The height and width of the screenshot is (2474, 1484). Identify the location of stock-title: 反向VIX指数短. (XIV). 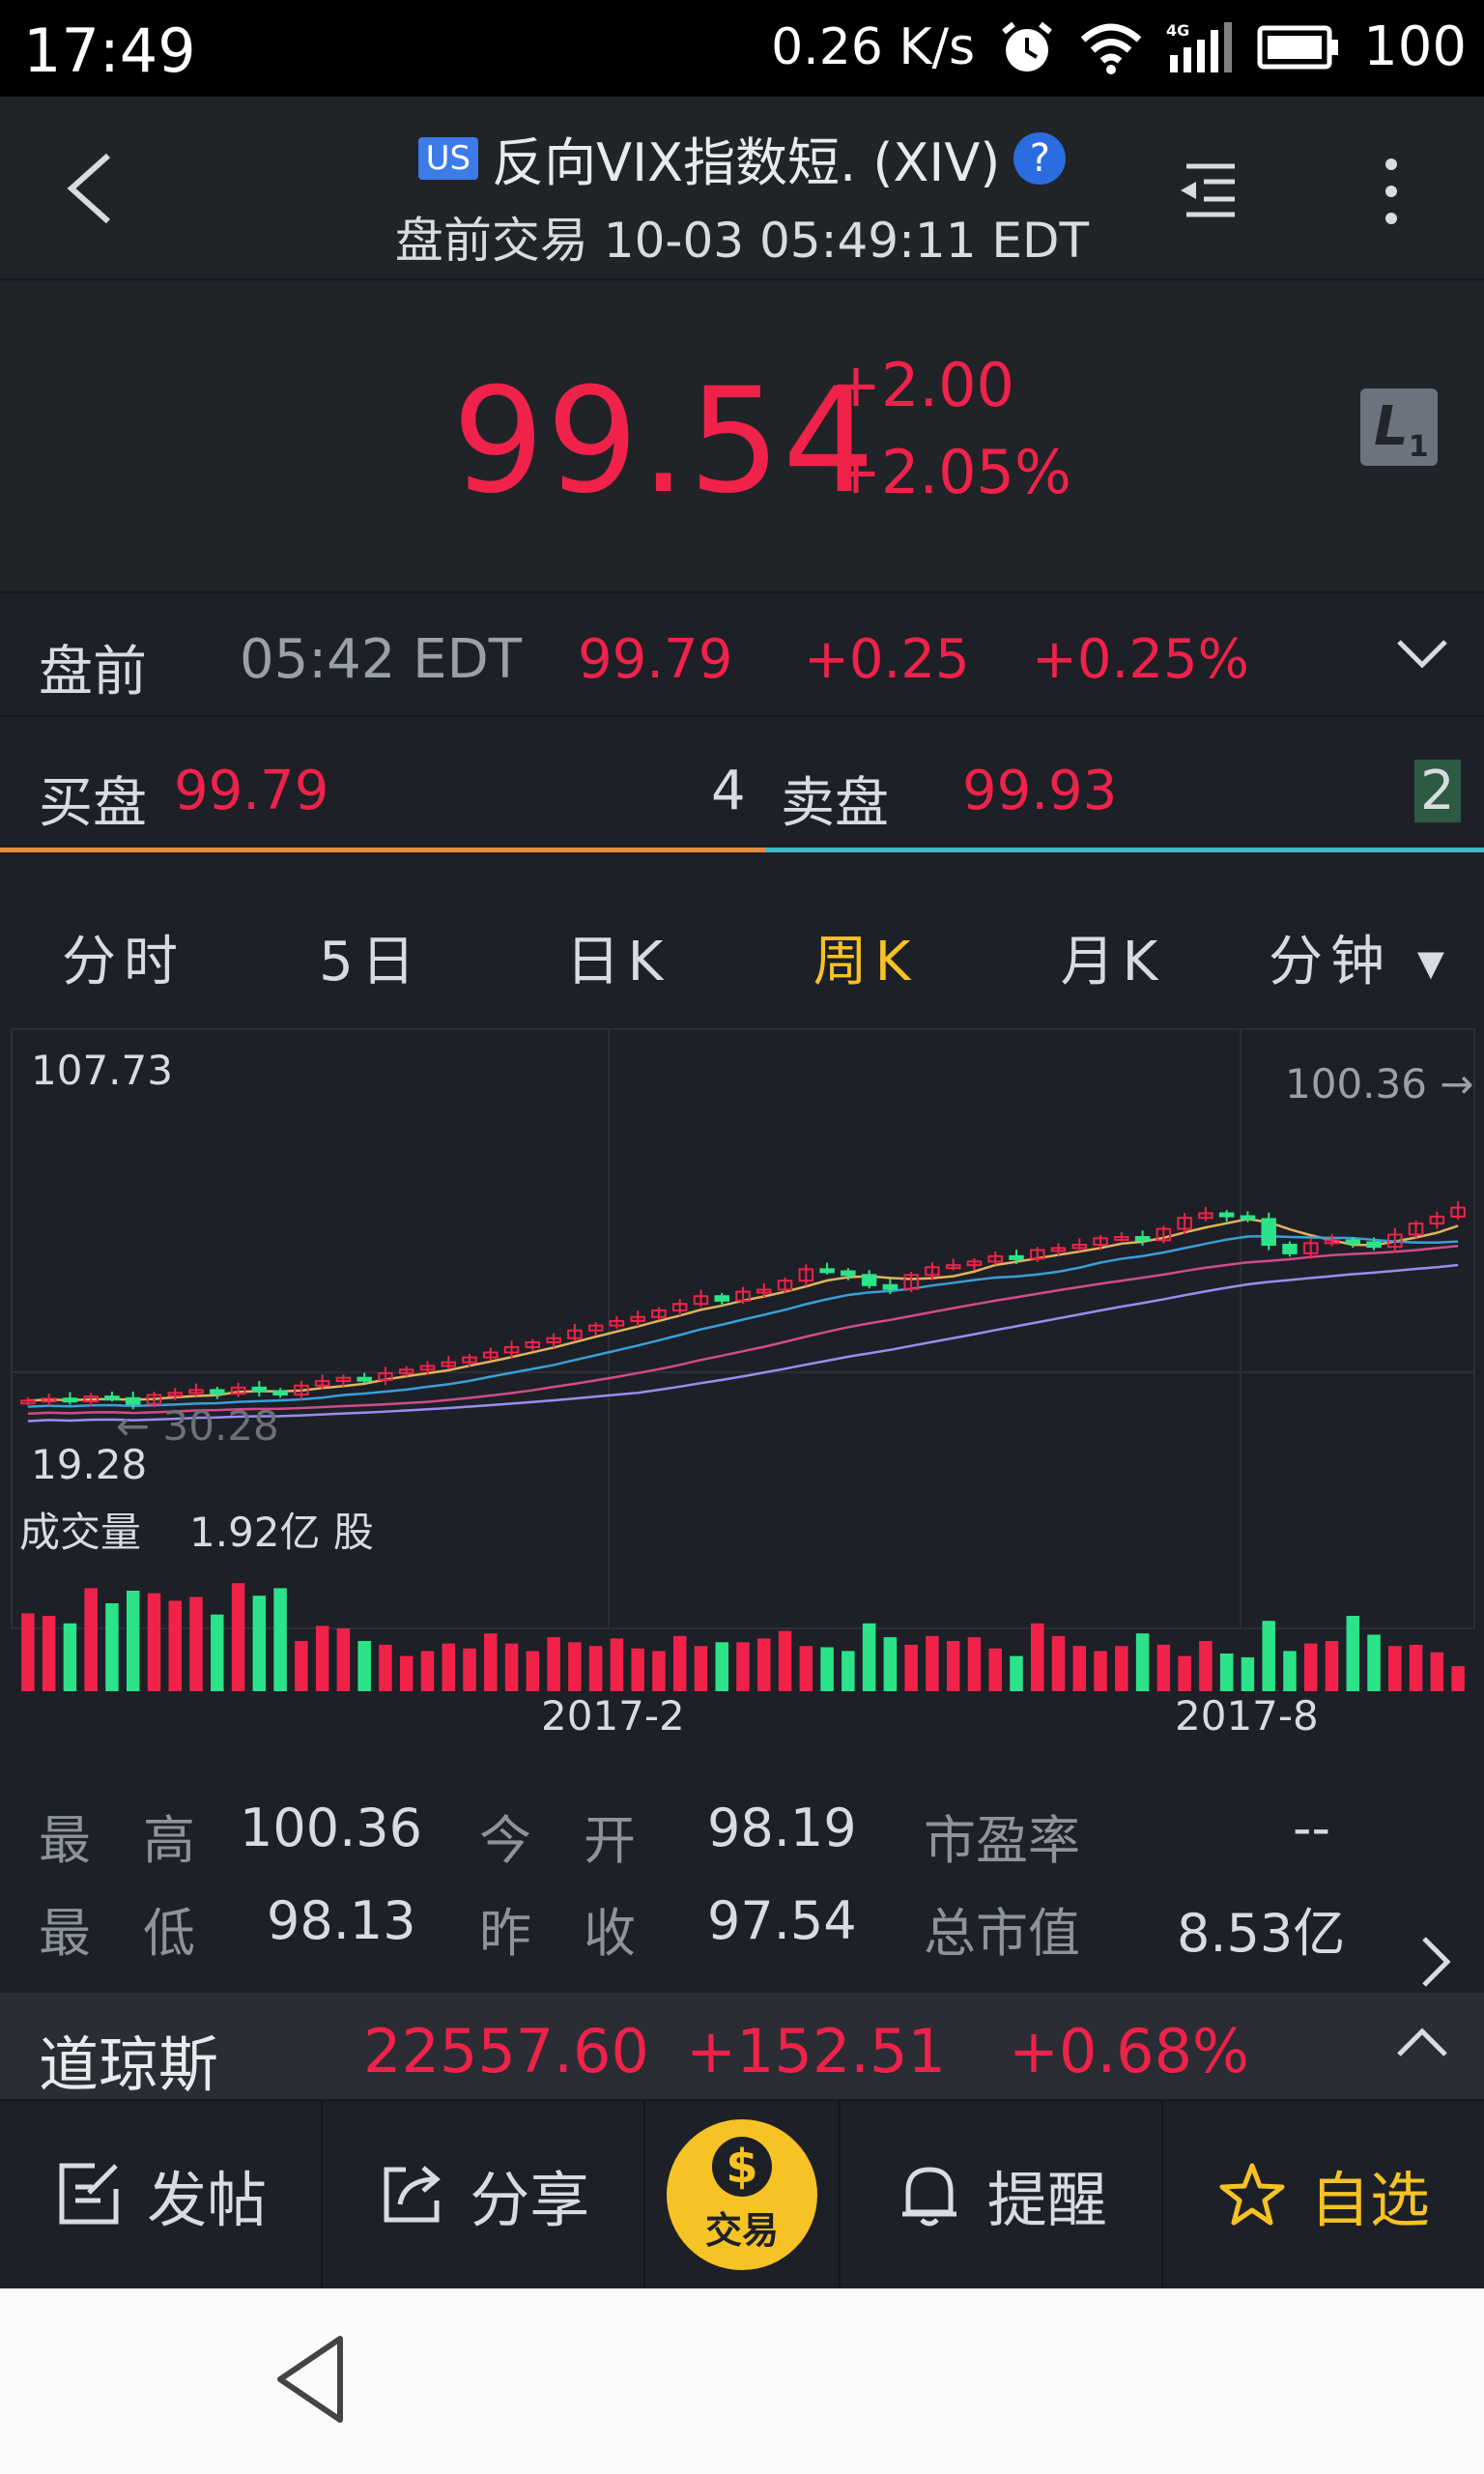
(747, 163).